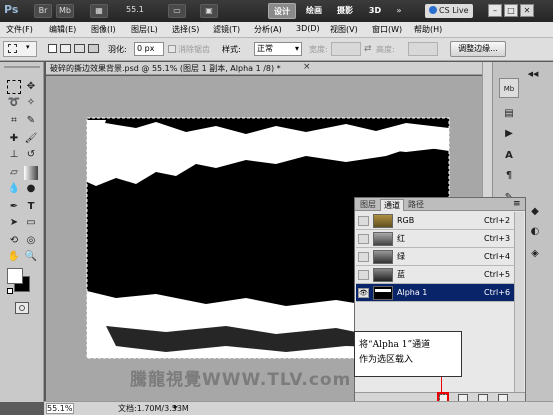  I want to click on blur-icon: 💧, so click(14, 189).